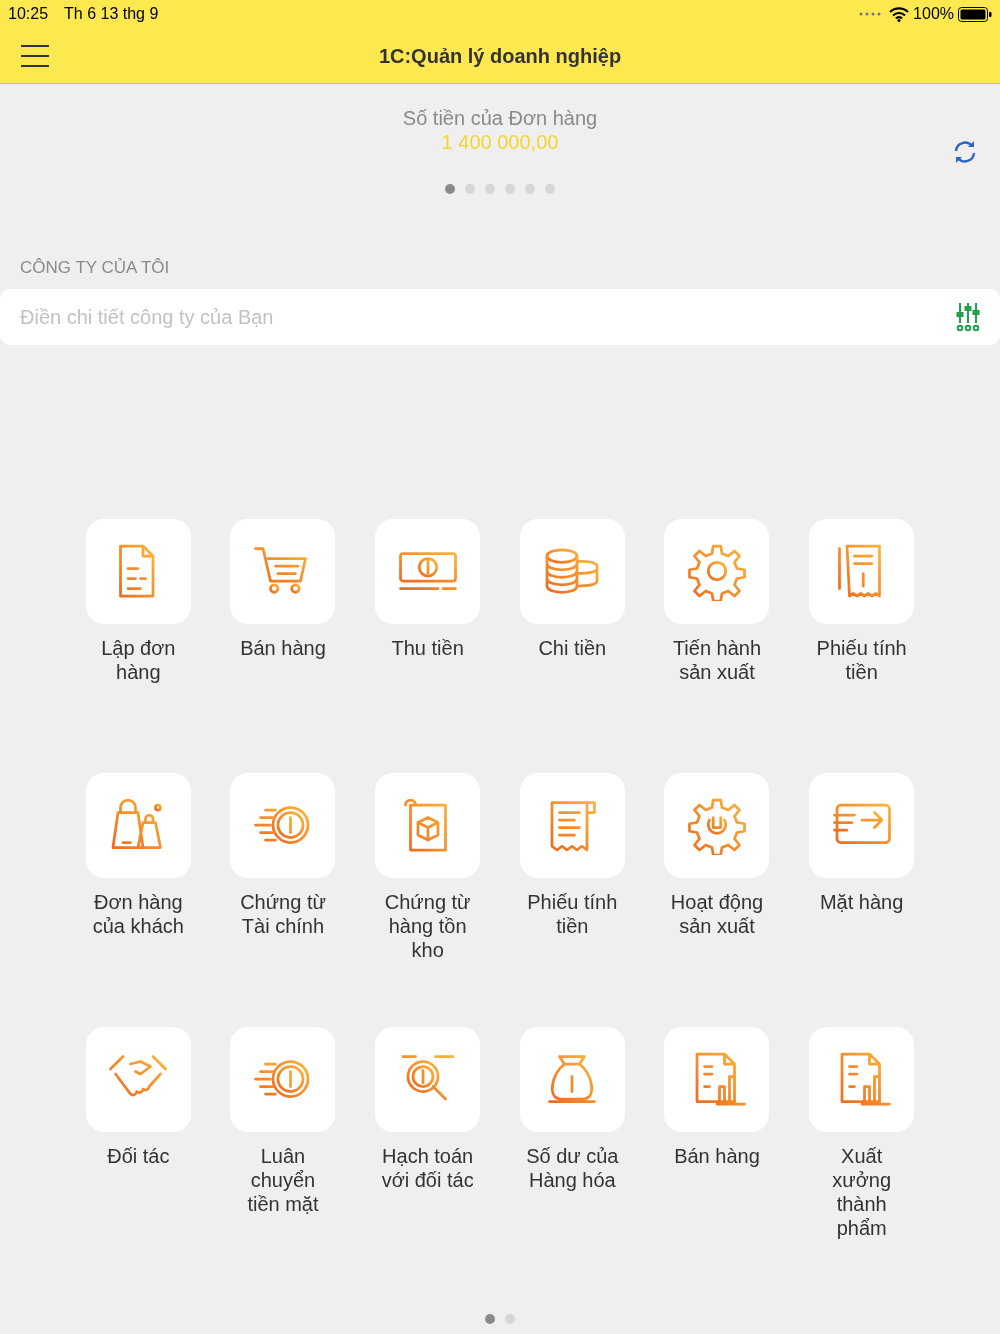 The height and width of the screenshot is (1334, 1000). Describe the element at coordinates (500, 142) in the screenshot. I see `summary-value: 1 400 000,00` at that location.